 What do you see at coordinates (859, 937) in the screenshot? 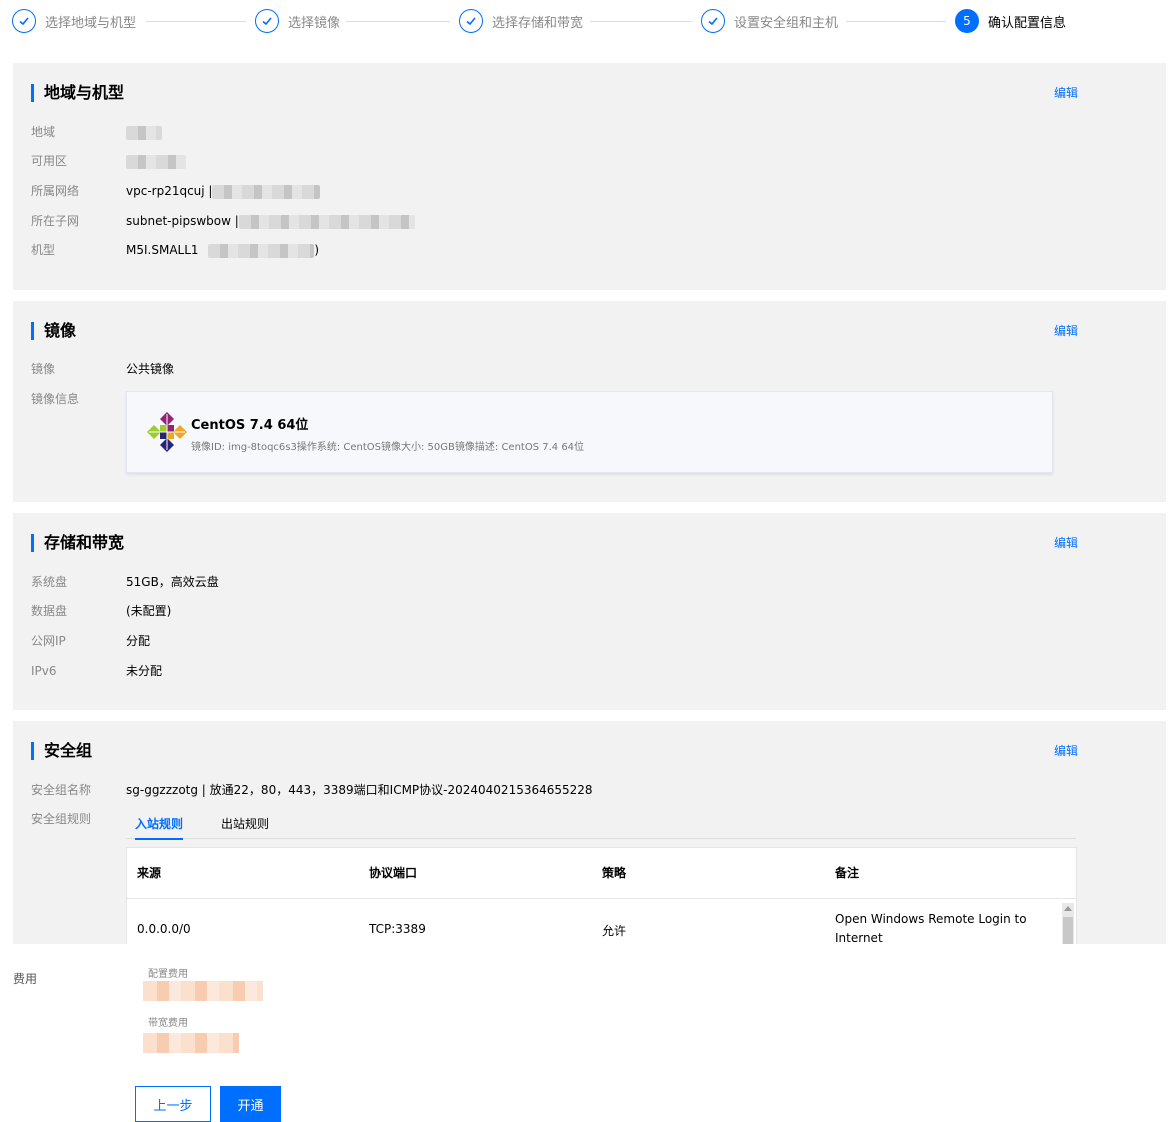
I see `cell-note-line-2: Internet` at bounding box center [859, 937].